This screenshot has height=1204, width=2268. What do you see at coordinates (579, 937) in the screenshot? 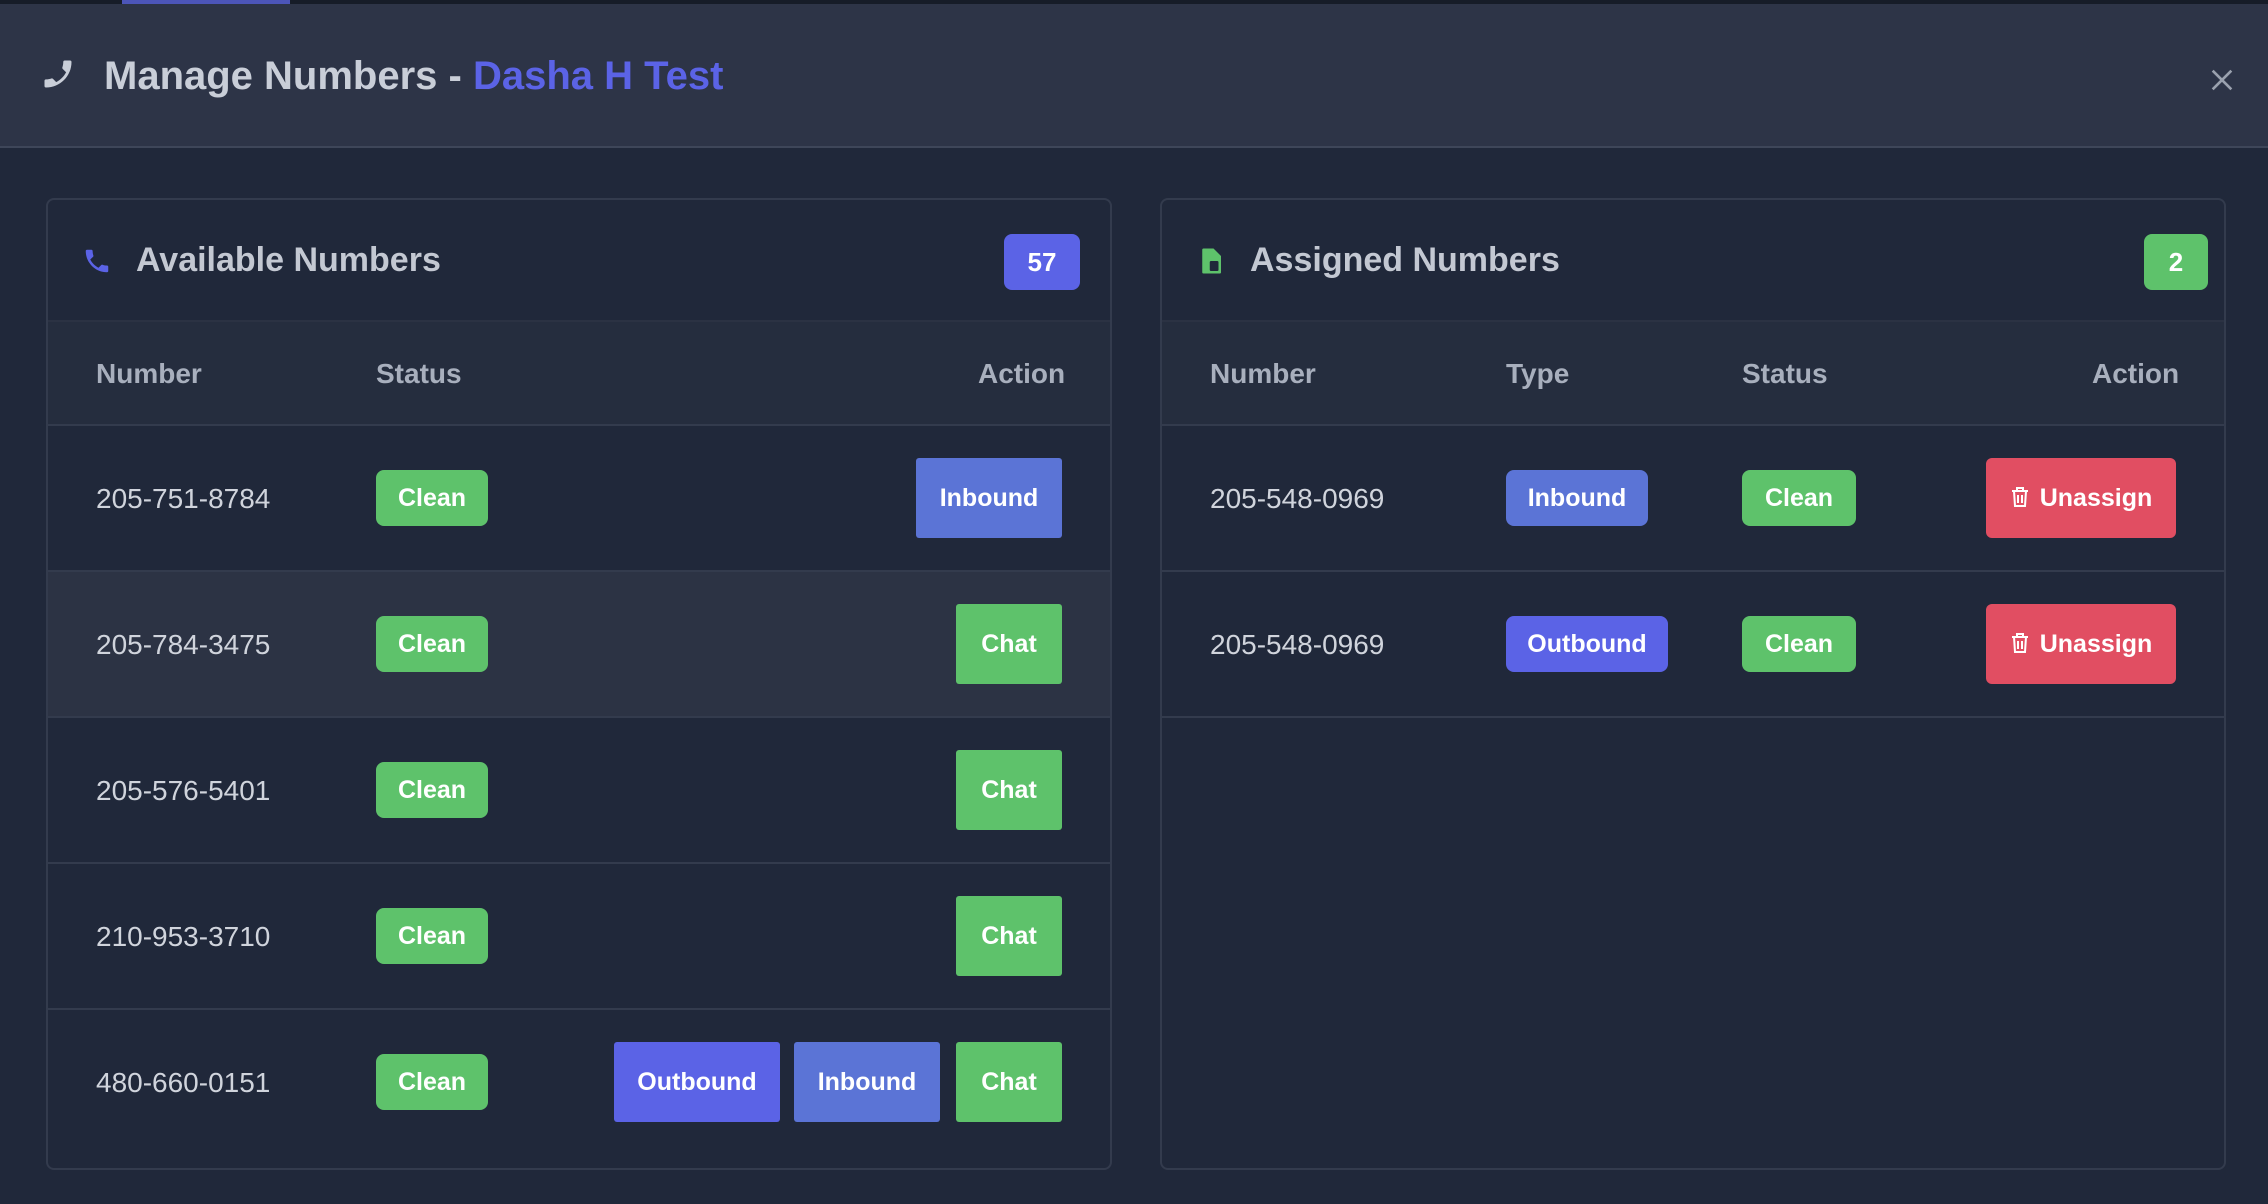
I see `table-row: 210-953-3710 Clean Chat` at bounding box center [579, 937].